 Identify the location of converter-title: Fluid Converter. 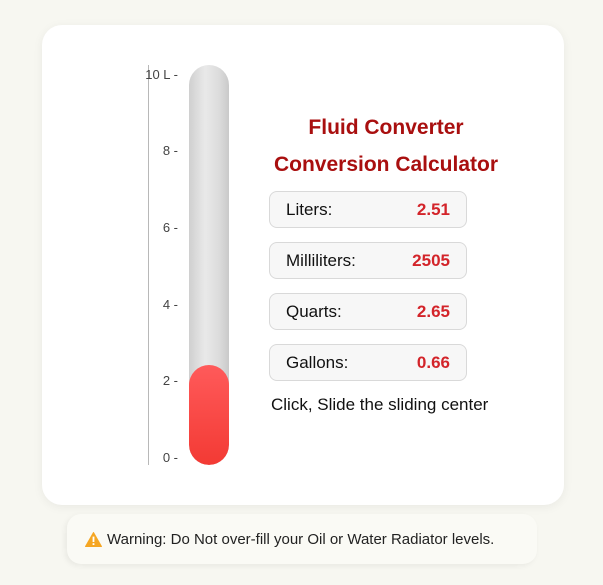
(386, 127).